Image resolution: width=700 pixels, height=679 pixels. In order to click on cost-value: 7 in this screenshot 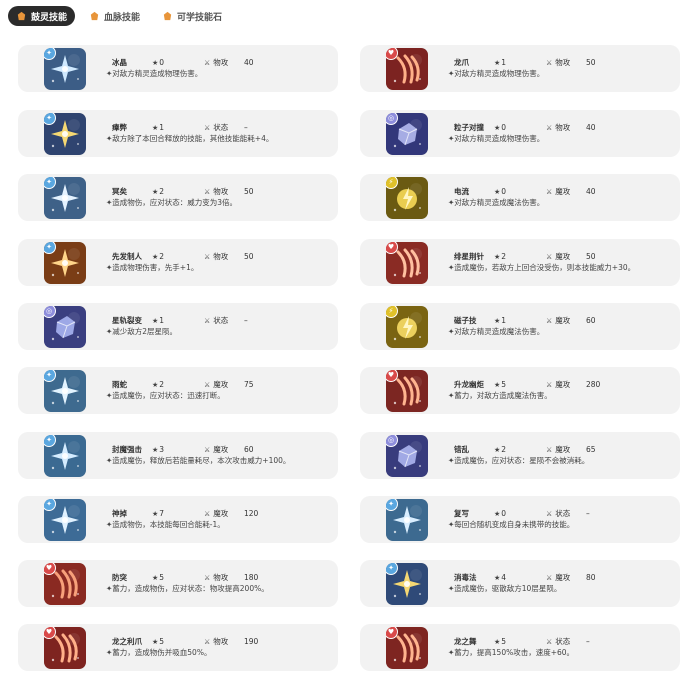, I will do `click(162, 513)`.